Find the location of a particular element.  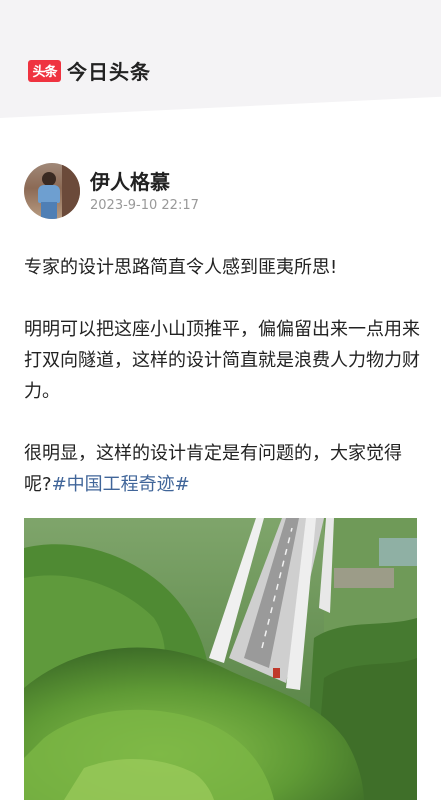

post-timestamp: 2023-9-10 22:17 is located at coordinates (144, 205).